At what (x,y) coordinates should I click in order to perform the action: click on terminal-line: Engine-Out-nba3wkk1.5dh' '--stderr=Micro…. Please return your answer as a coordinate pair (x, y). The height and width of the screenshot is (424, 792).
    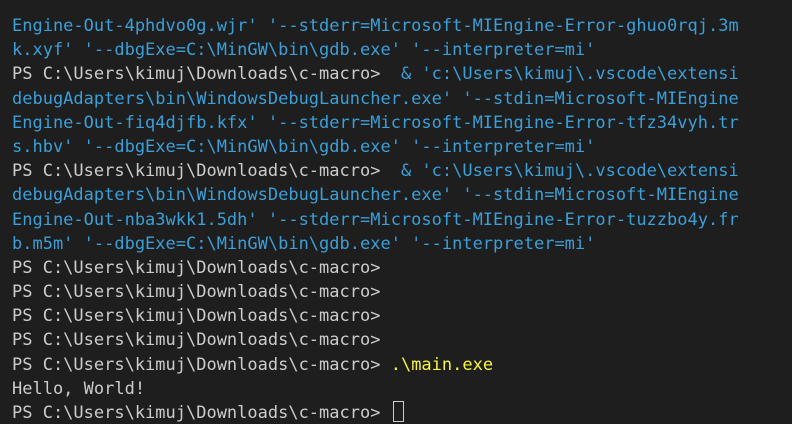
    Looking at the image, I should click on (375, 219).